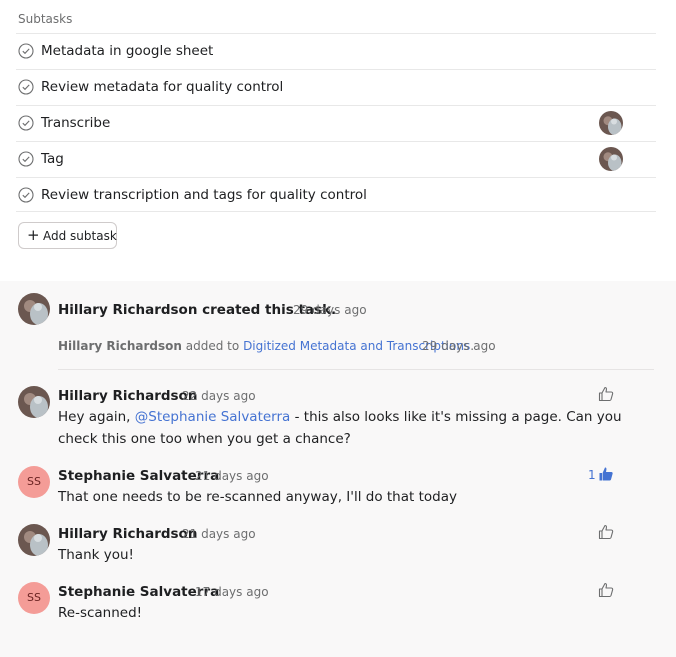 The image size is (676, 657). I want to click on subtask-label: Review metadata for quality control, so click(162, 87).